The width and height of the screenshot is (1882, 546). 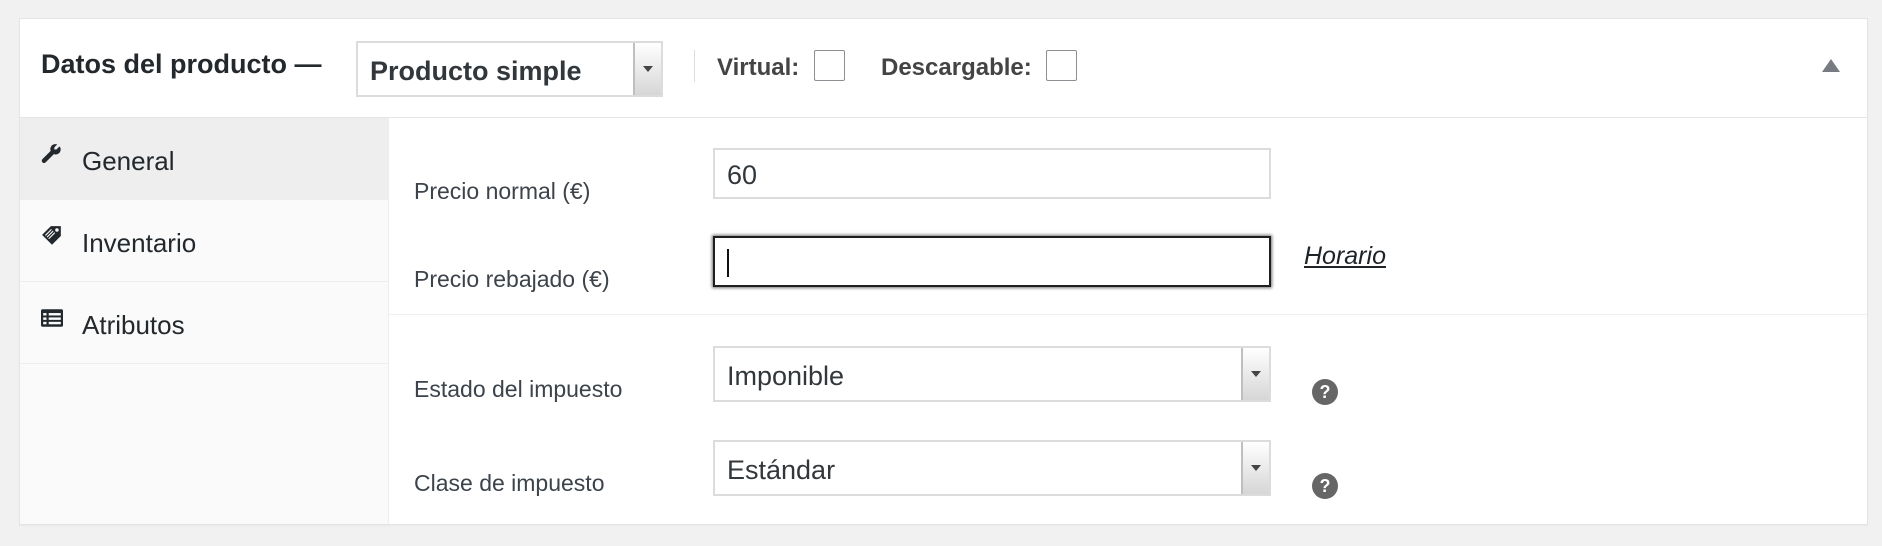 What do you see at coordinates (204, 159) in the screenshot?
I see `tab-general: General` at bounding box center [204, 159].